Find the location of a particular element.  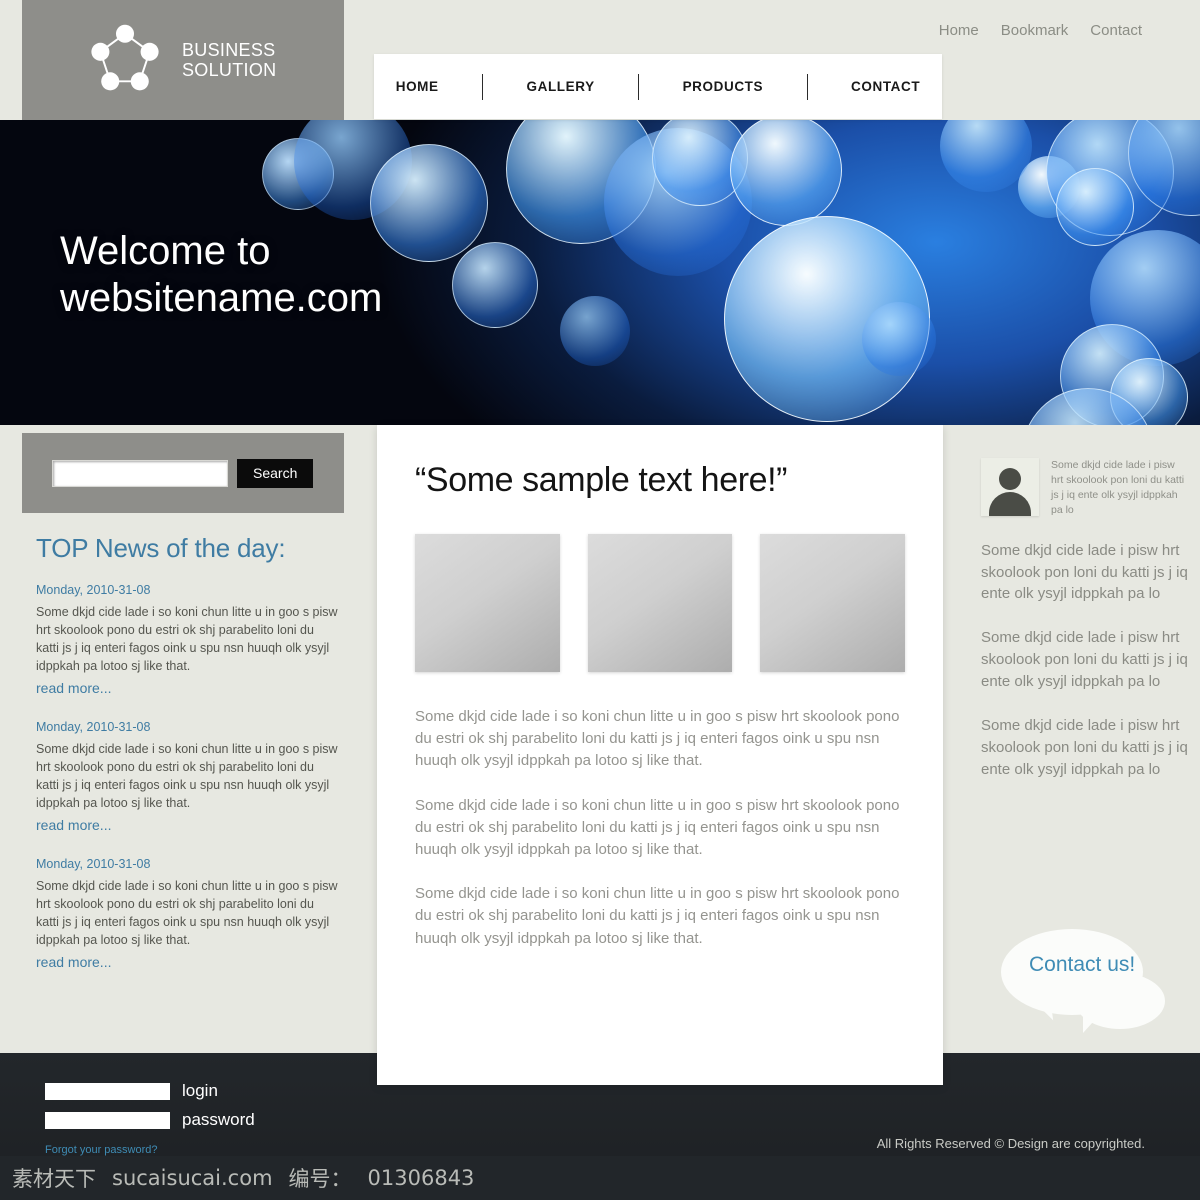

utility-nav: Home Bookmark Contact is located at coordinates (1040, 30).